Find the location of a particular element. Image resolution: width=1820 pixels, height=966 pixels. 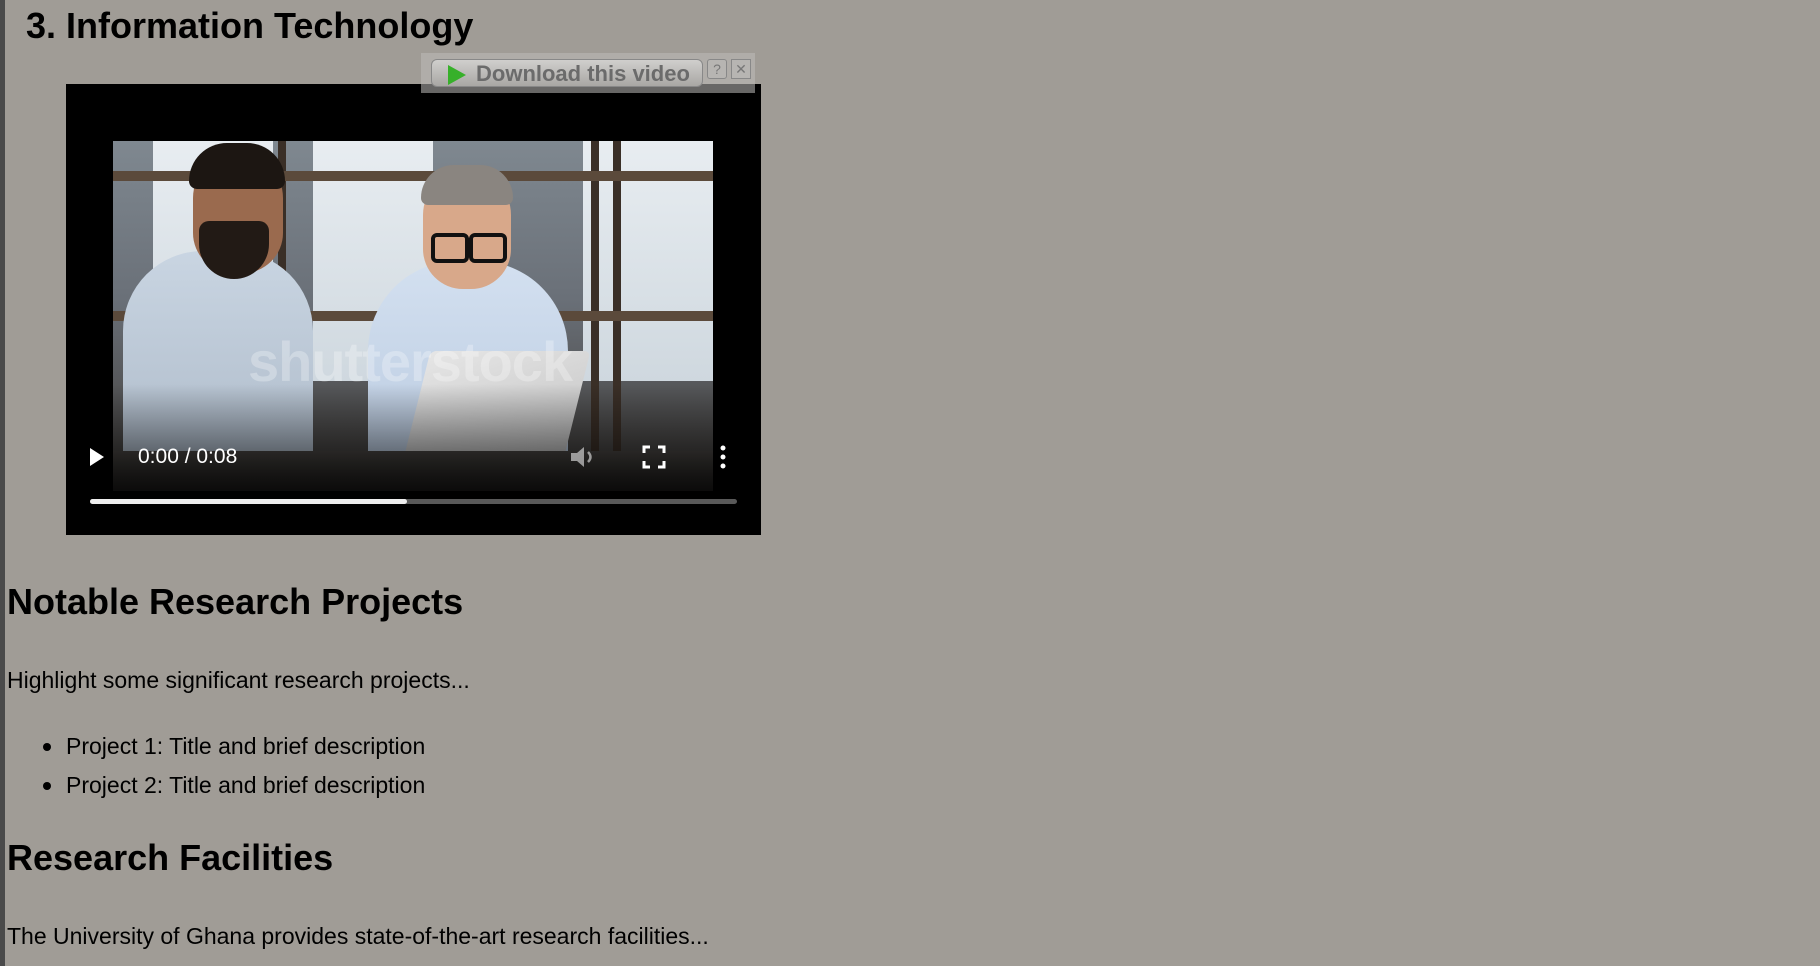

download-play-icon is located at coordinates (457, 75).